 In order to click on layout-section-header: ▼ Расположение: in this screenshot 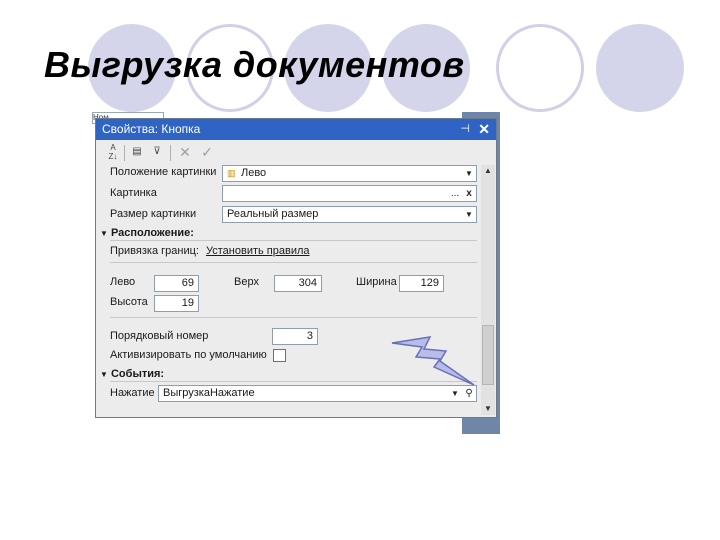, I will do `click(147, 233)`.